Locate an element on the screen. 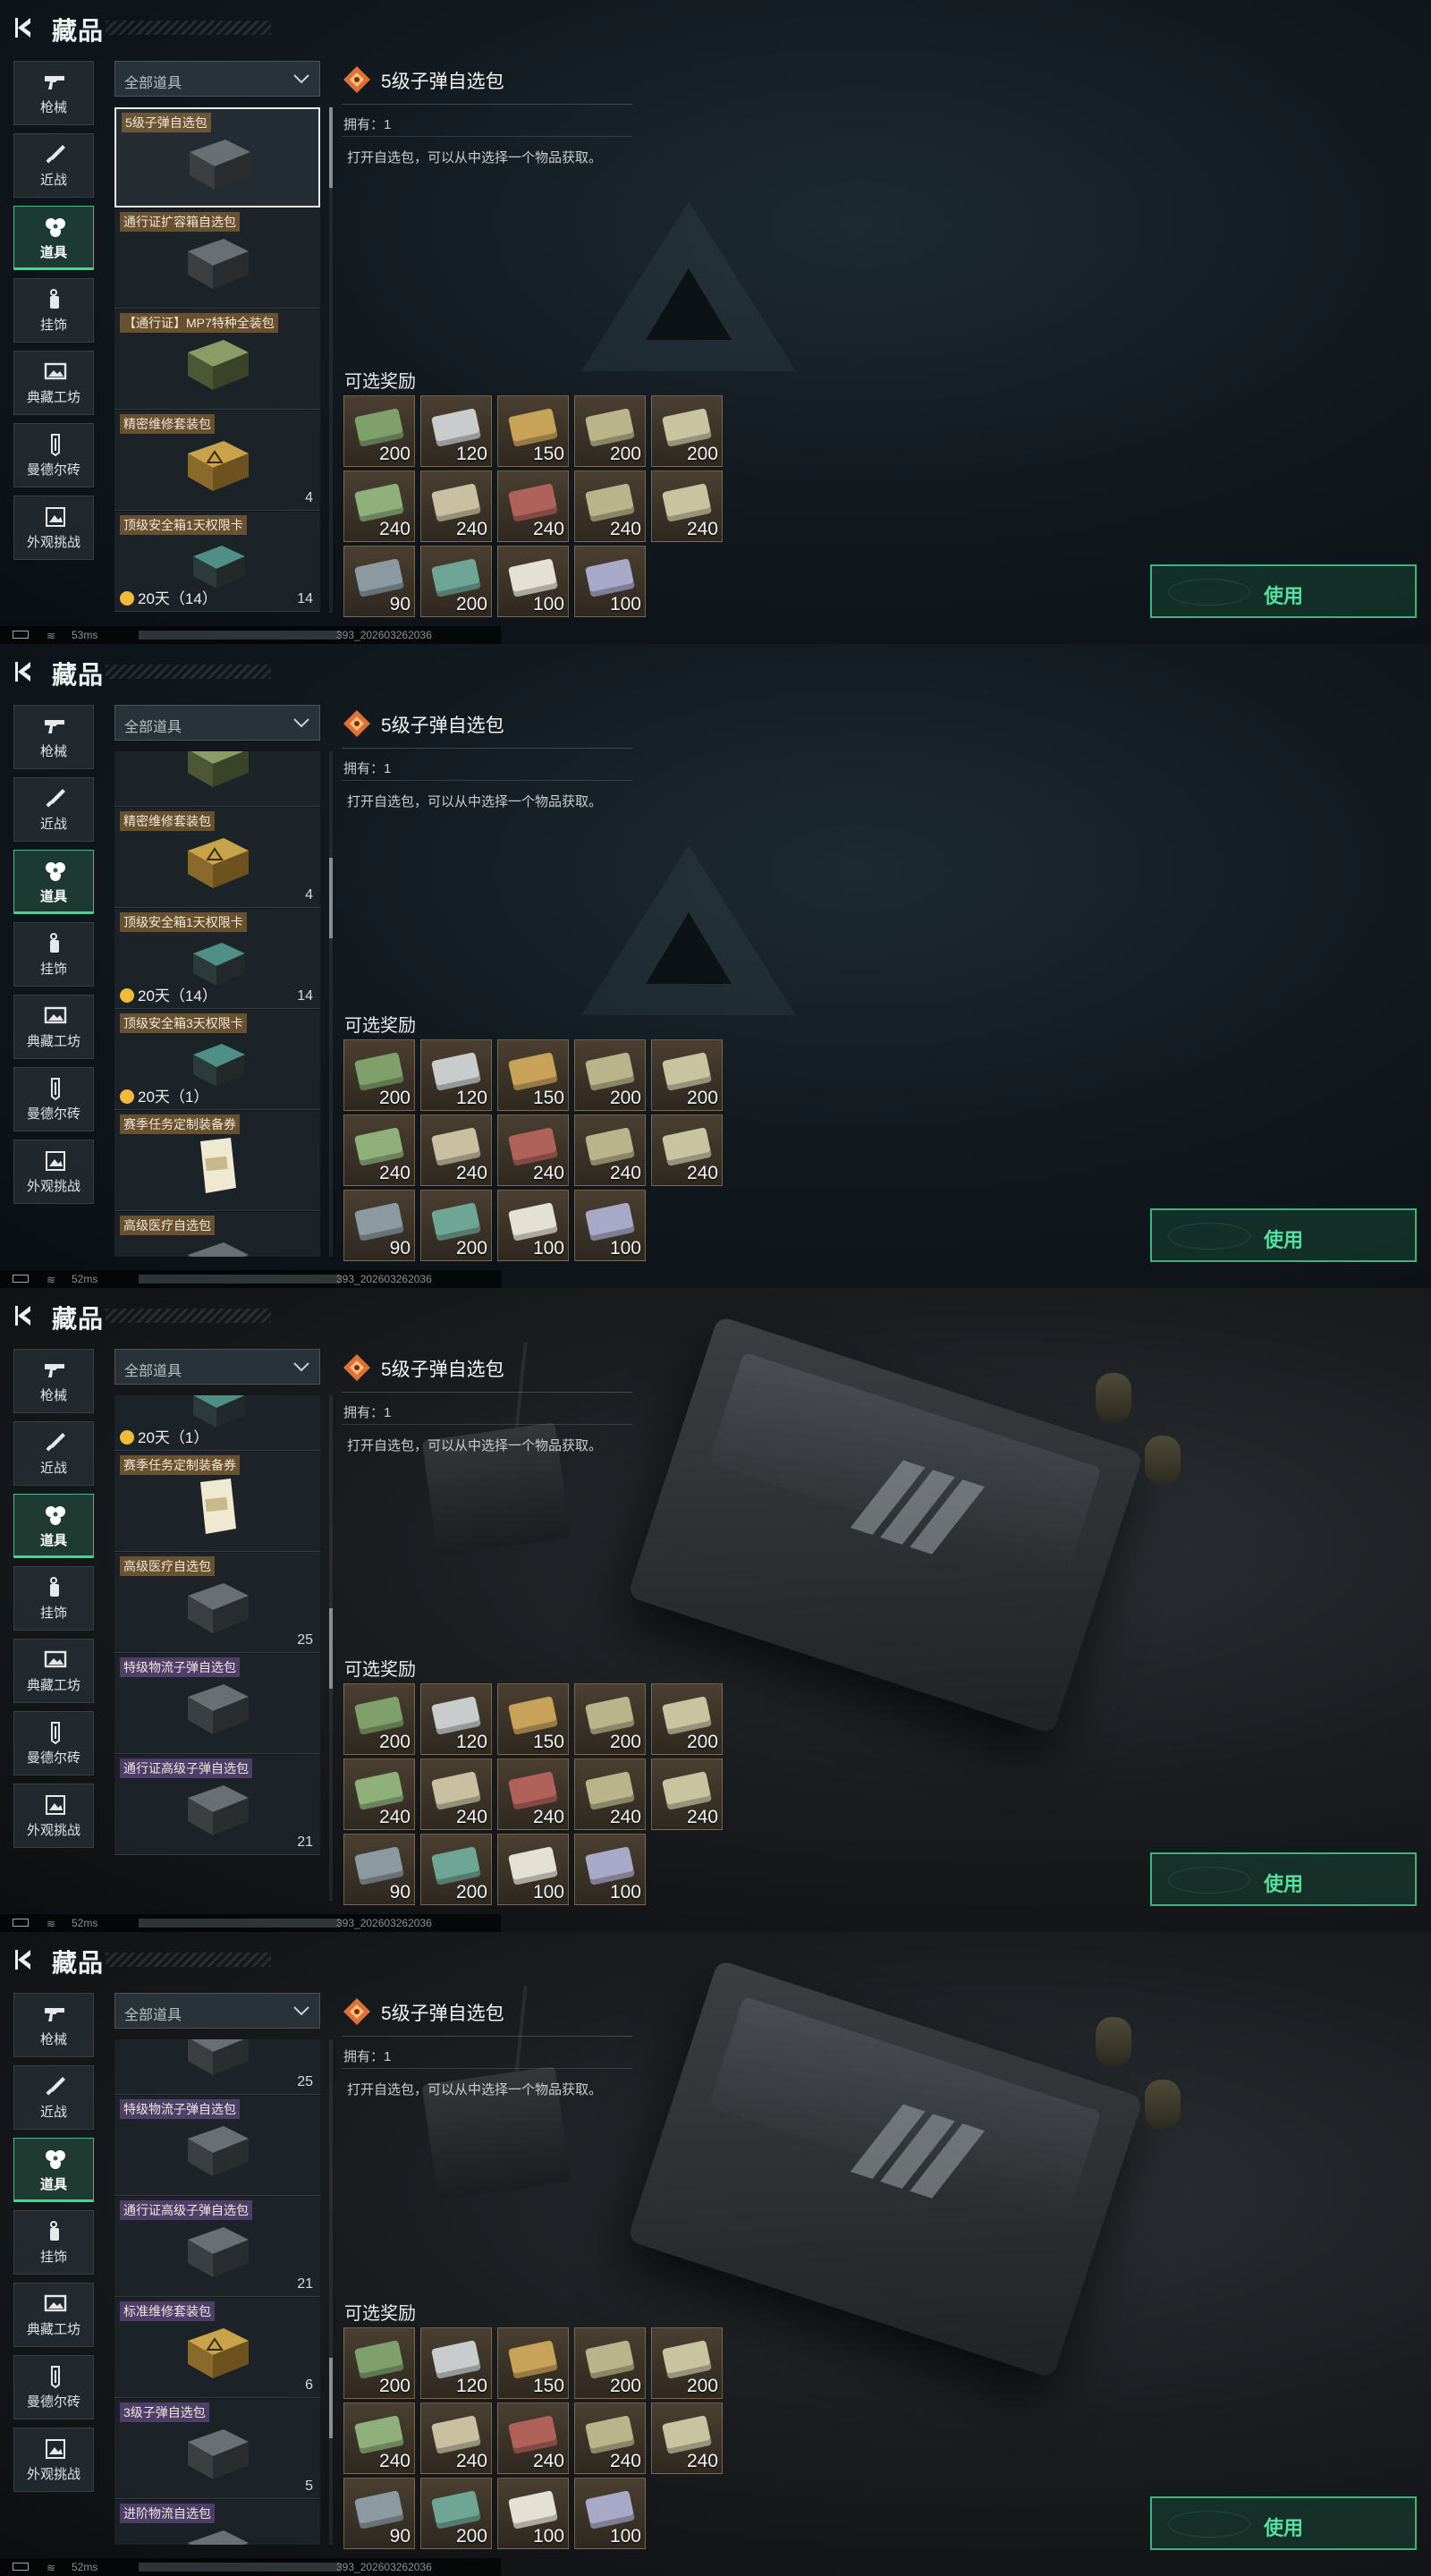 The height and width of the screenshot is (2576, 1431). item-card: 通行证扩容箱自选包 is located at coordinates (217, 258).